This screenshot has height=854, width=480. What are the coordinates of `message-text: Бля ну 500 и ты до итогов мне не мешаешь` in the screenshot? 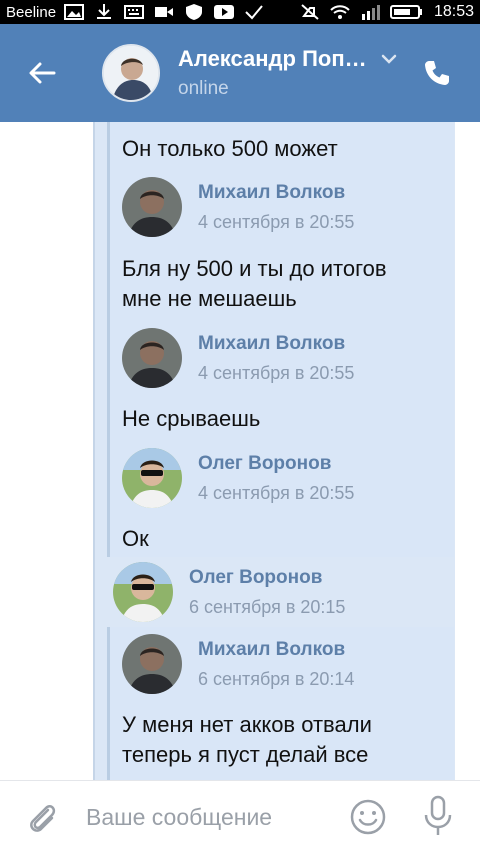 It's located at (254, 283).